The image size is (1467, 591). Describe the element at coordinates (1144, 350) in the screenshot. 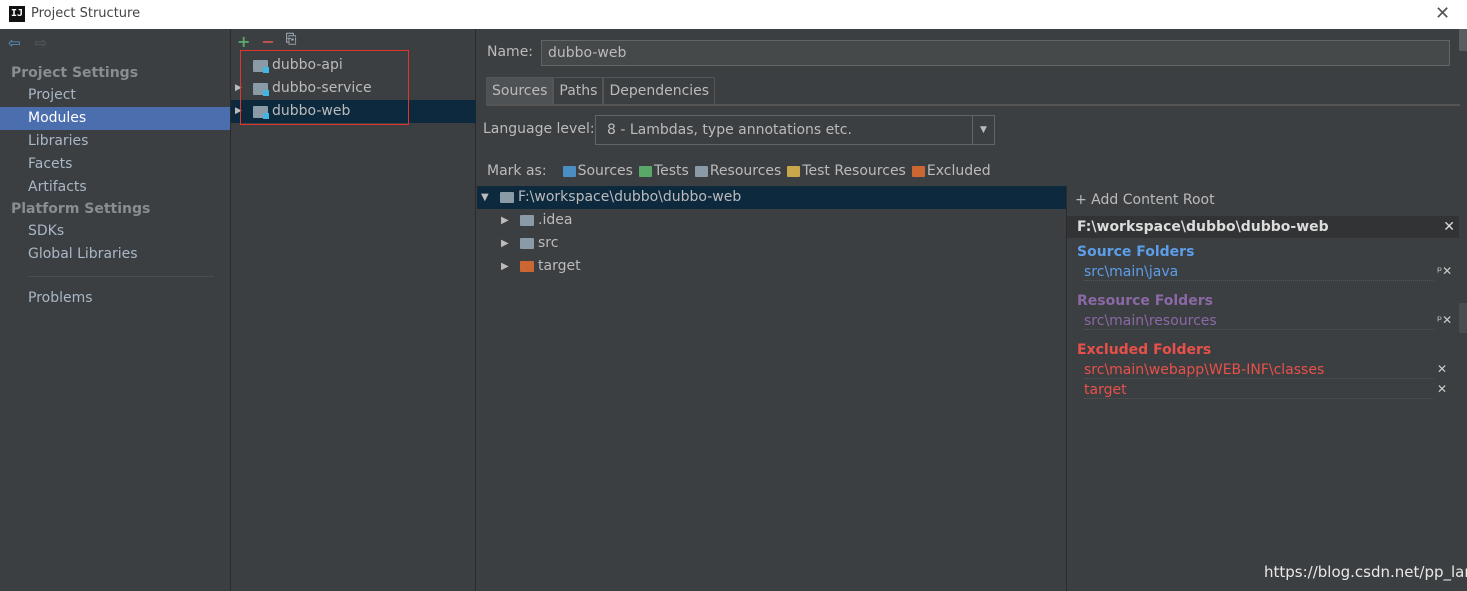

I see `excluded-folders-header: Excluded Folders` at that location.